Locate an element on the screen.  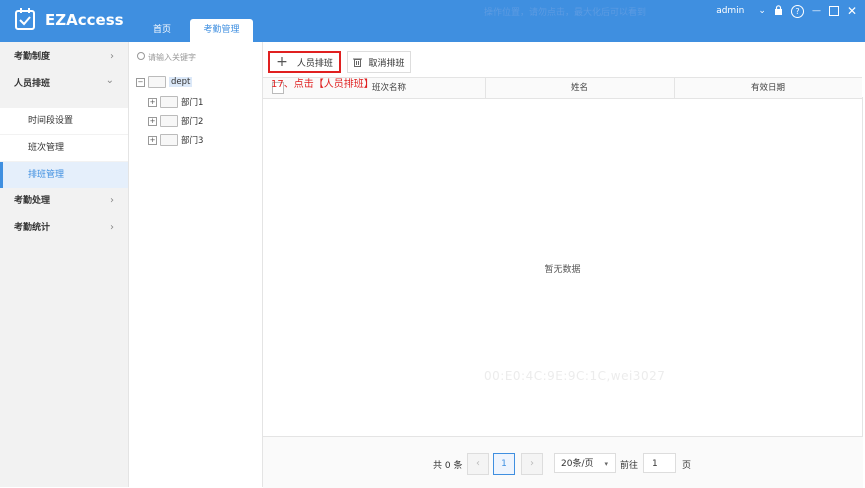
close-icon: ✕ is located at coordinates (852, 11).